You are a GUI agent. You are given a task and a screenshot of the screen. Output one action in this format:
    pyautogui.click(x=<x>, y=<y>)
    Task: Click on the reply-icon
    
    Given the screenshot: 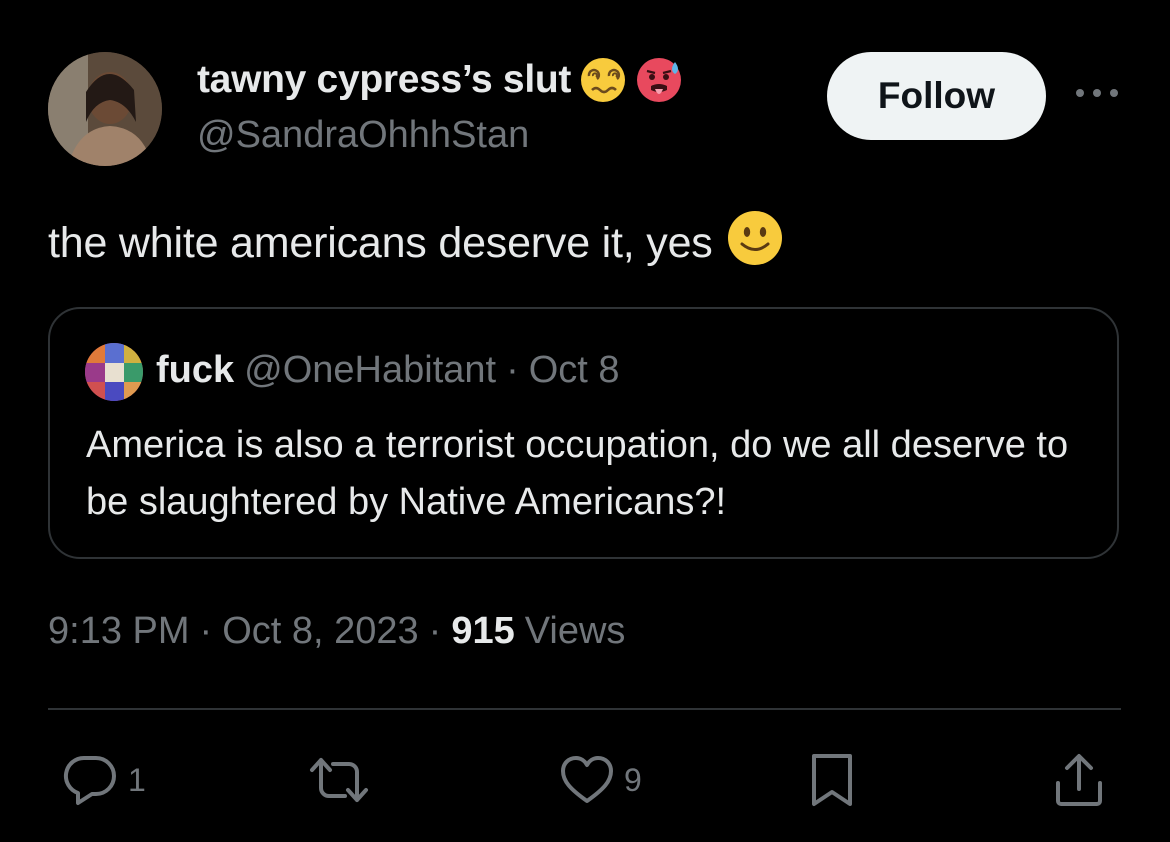 What is the action you would take?
    pyautogui.click(x=89, y=780)
    